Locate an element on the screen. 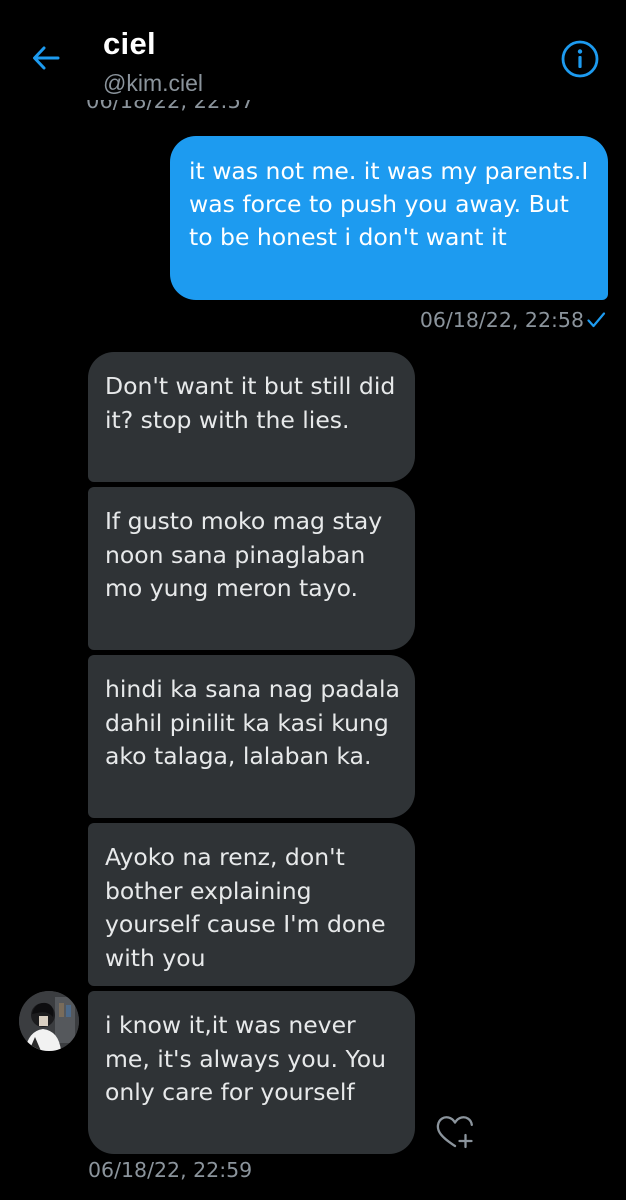 The width and height of the screenshot is (626, 1200). add-reaction-button is located at coordinates (456, 1132).